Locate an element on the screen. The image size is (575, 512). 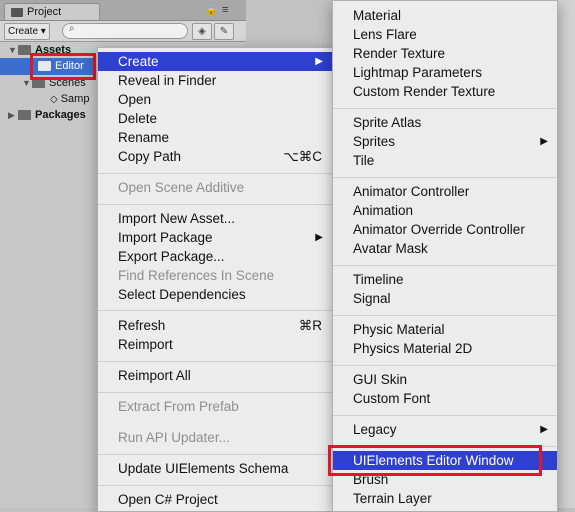
menu-item-label: Animation is located at coordinates (383, 210).